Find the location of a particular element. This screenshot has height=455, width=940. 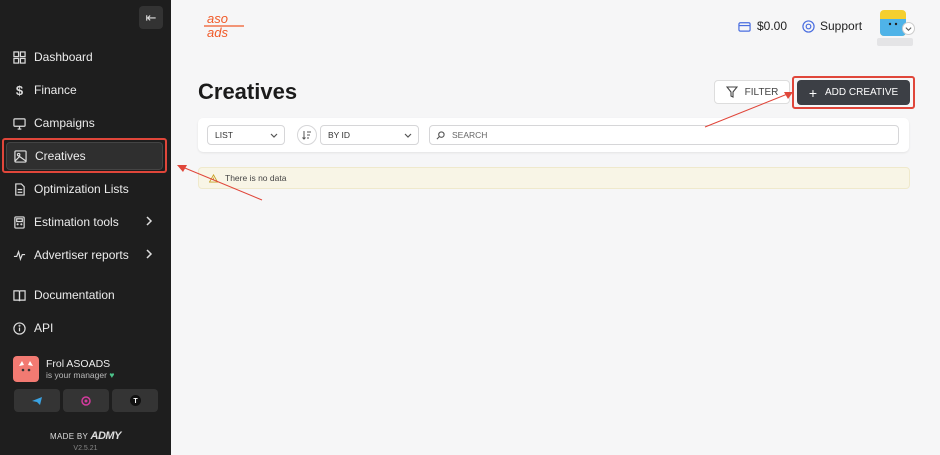

svg-text: T is located at coordinates (135, 401).